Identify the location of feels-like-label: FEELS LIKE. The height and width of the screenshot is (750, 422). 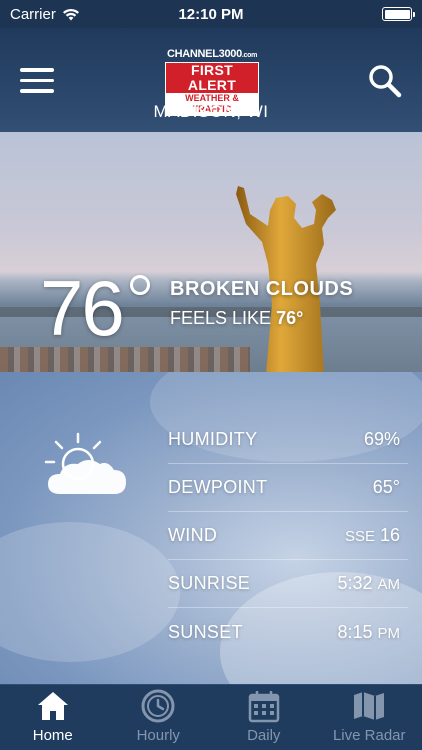
(221, 318).